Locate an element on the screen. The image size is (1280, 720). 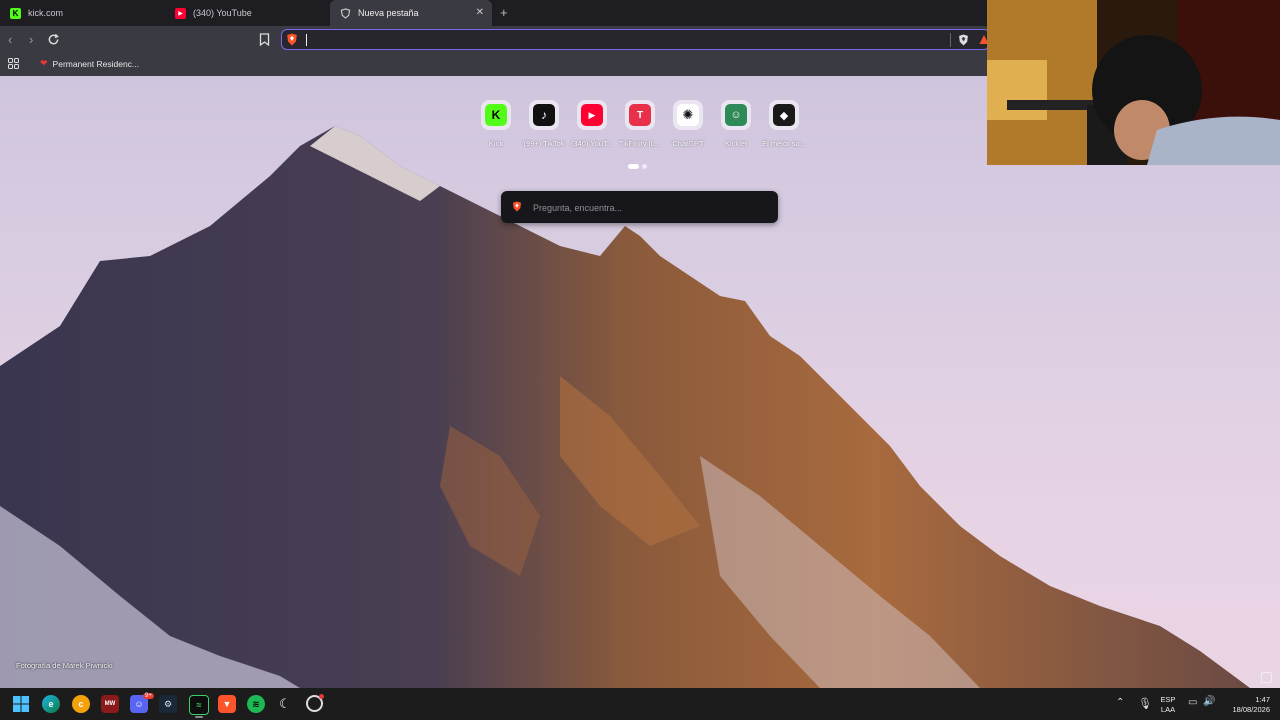
apps-grid-icon is located at coordinates (13, 63).